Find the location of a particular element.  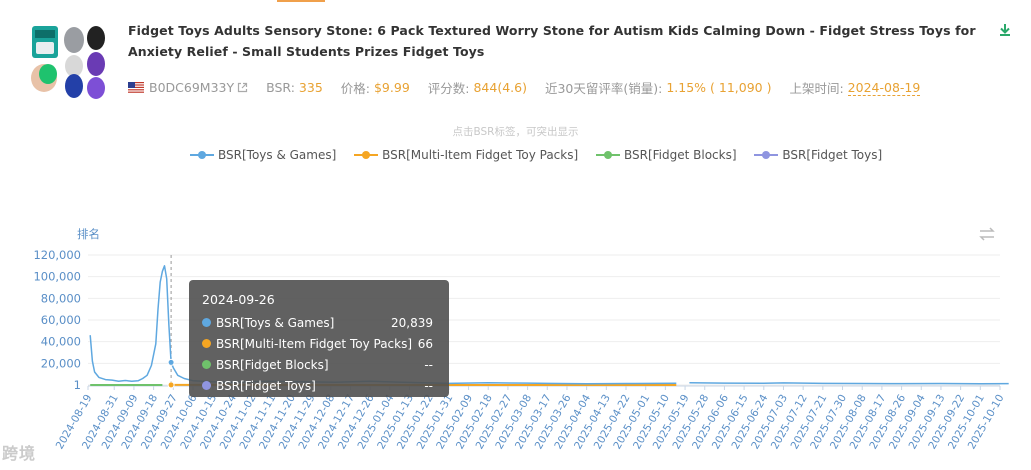

watermark: 跨境 is located at coordinates (19, 453).